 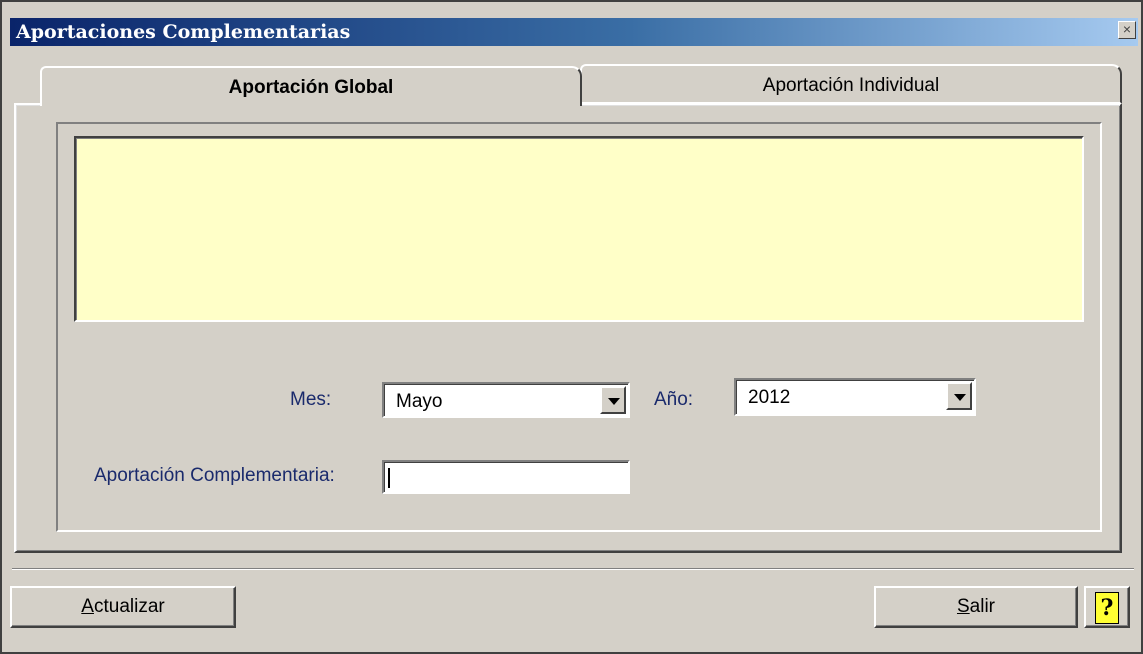 I want to click on tab-aportacion-global-label: Aportación Global, so click(x=311, y=87).